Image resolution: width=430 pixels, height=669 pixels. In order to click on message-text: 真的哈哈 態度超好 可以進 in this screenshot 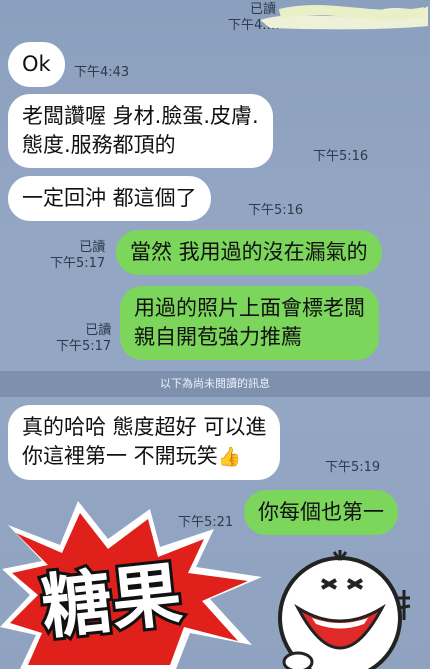, I will do `click(144, 427)`.